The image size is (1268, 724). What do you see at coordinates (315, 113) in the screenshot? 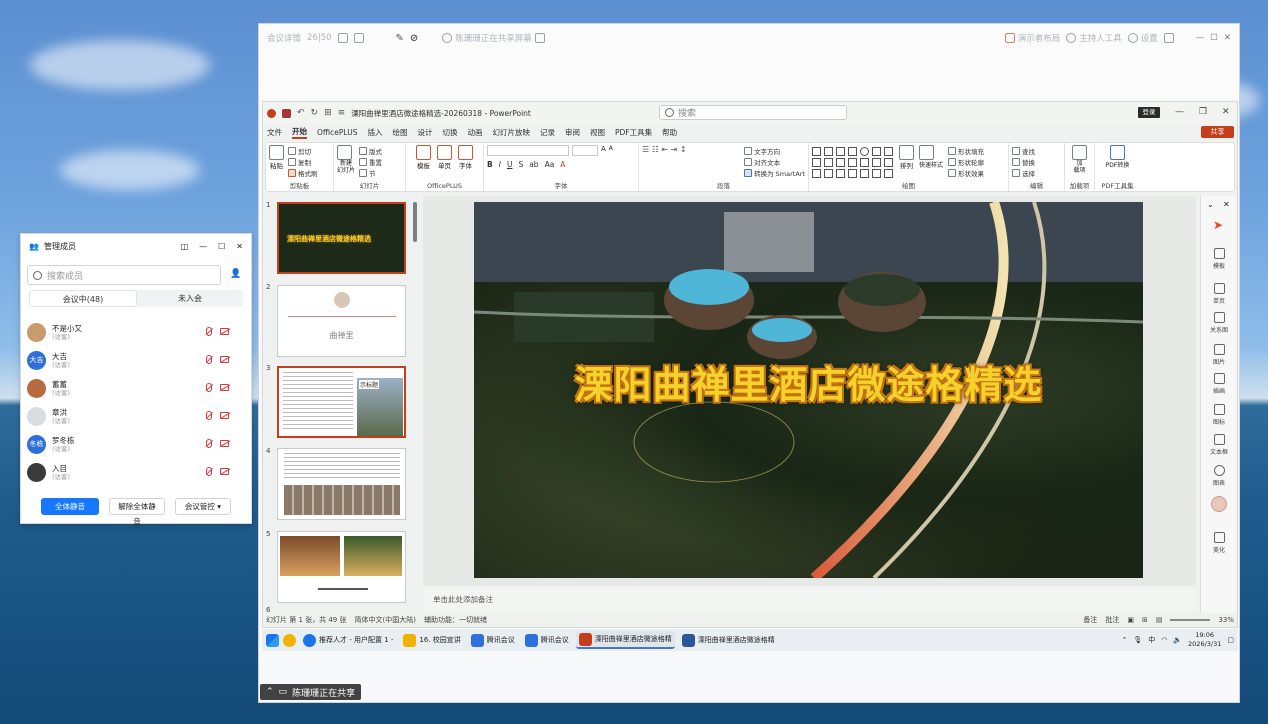
I see `redo-icon: ↻` at bounding box center [315, 113].